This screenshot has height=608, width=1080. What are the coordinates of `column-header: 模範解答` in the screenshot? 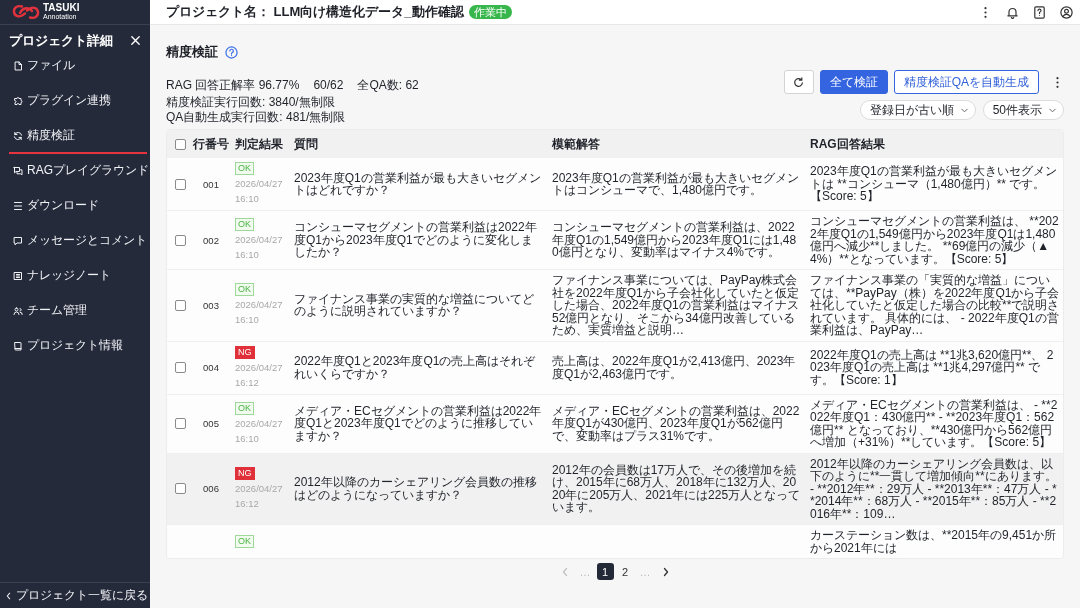 It's located at (576, 144).